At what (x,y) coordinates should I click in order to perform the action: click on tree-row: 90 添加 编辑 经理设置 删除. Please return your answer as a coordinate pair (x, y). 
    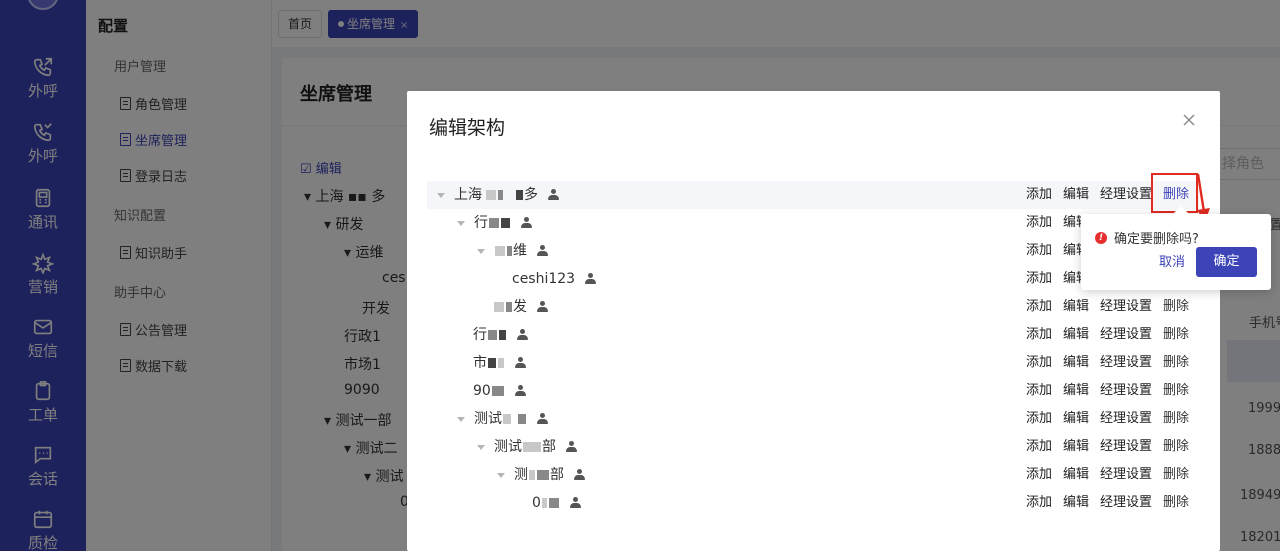
    Looking at the image, I should click on (813, 391).